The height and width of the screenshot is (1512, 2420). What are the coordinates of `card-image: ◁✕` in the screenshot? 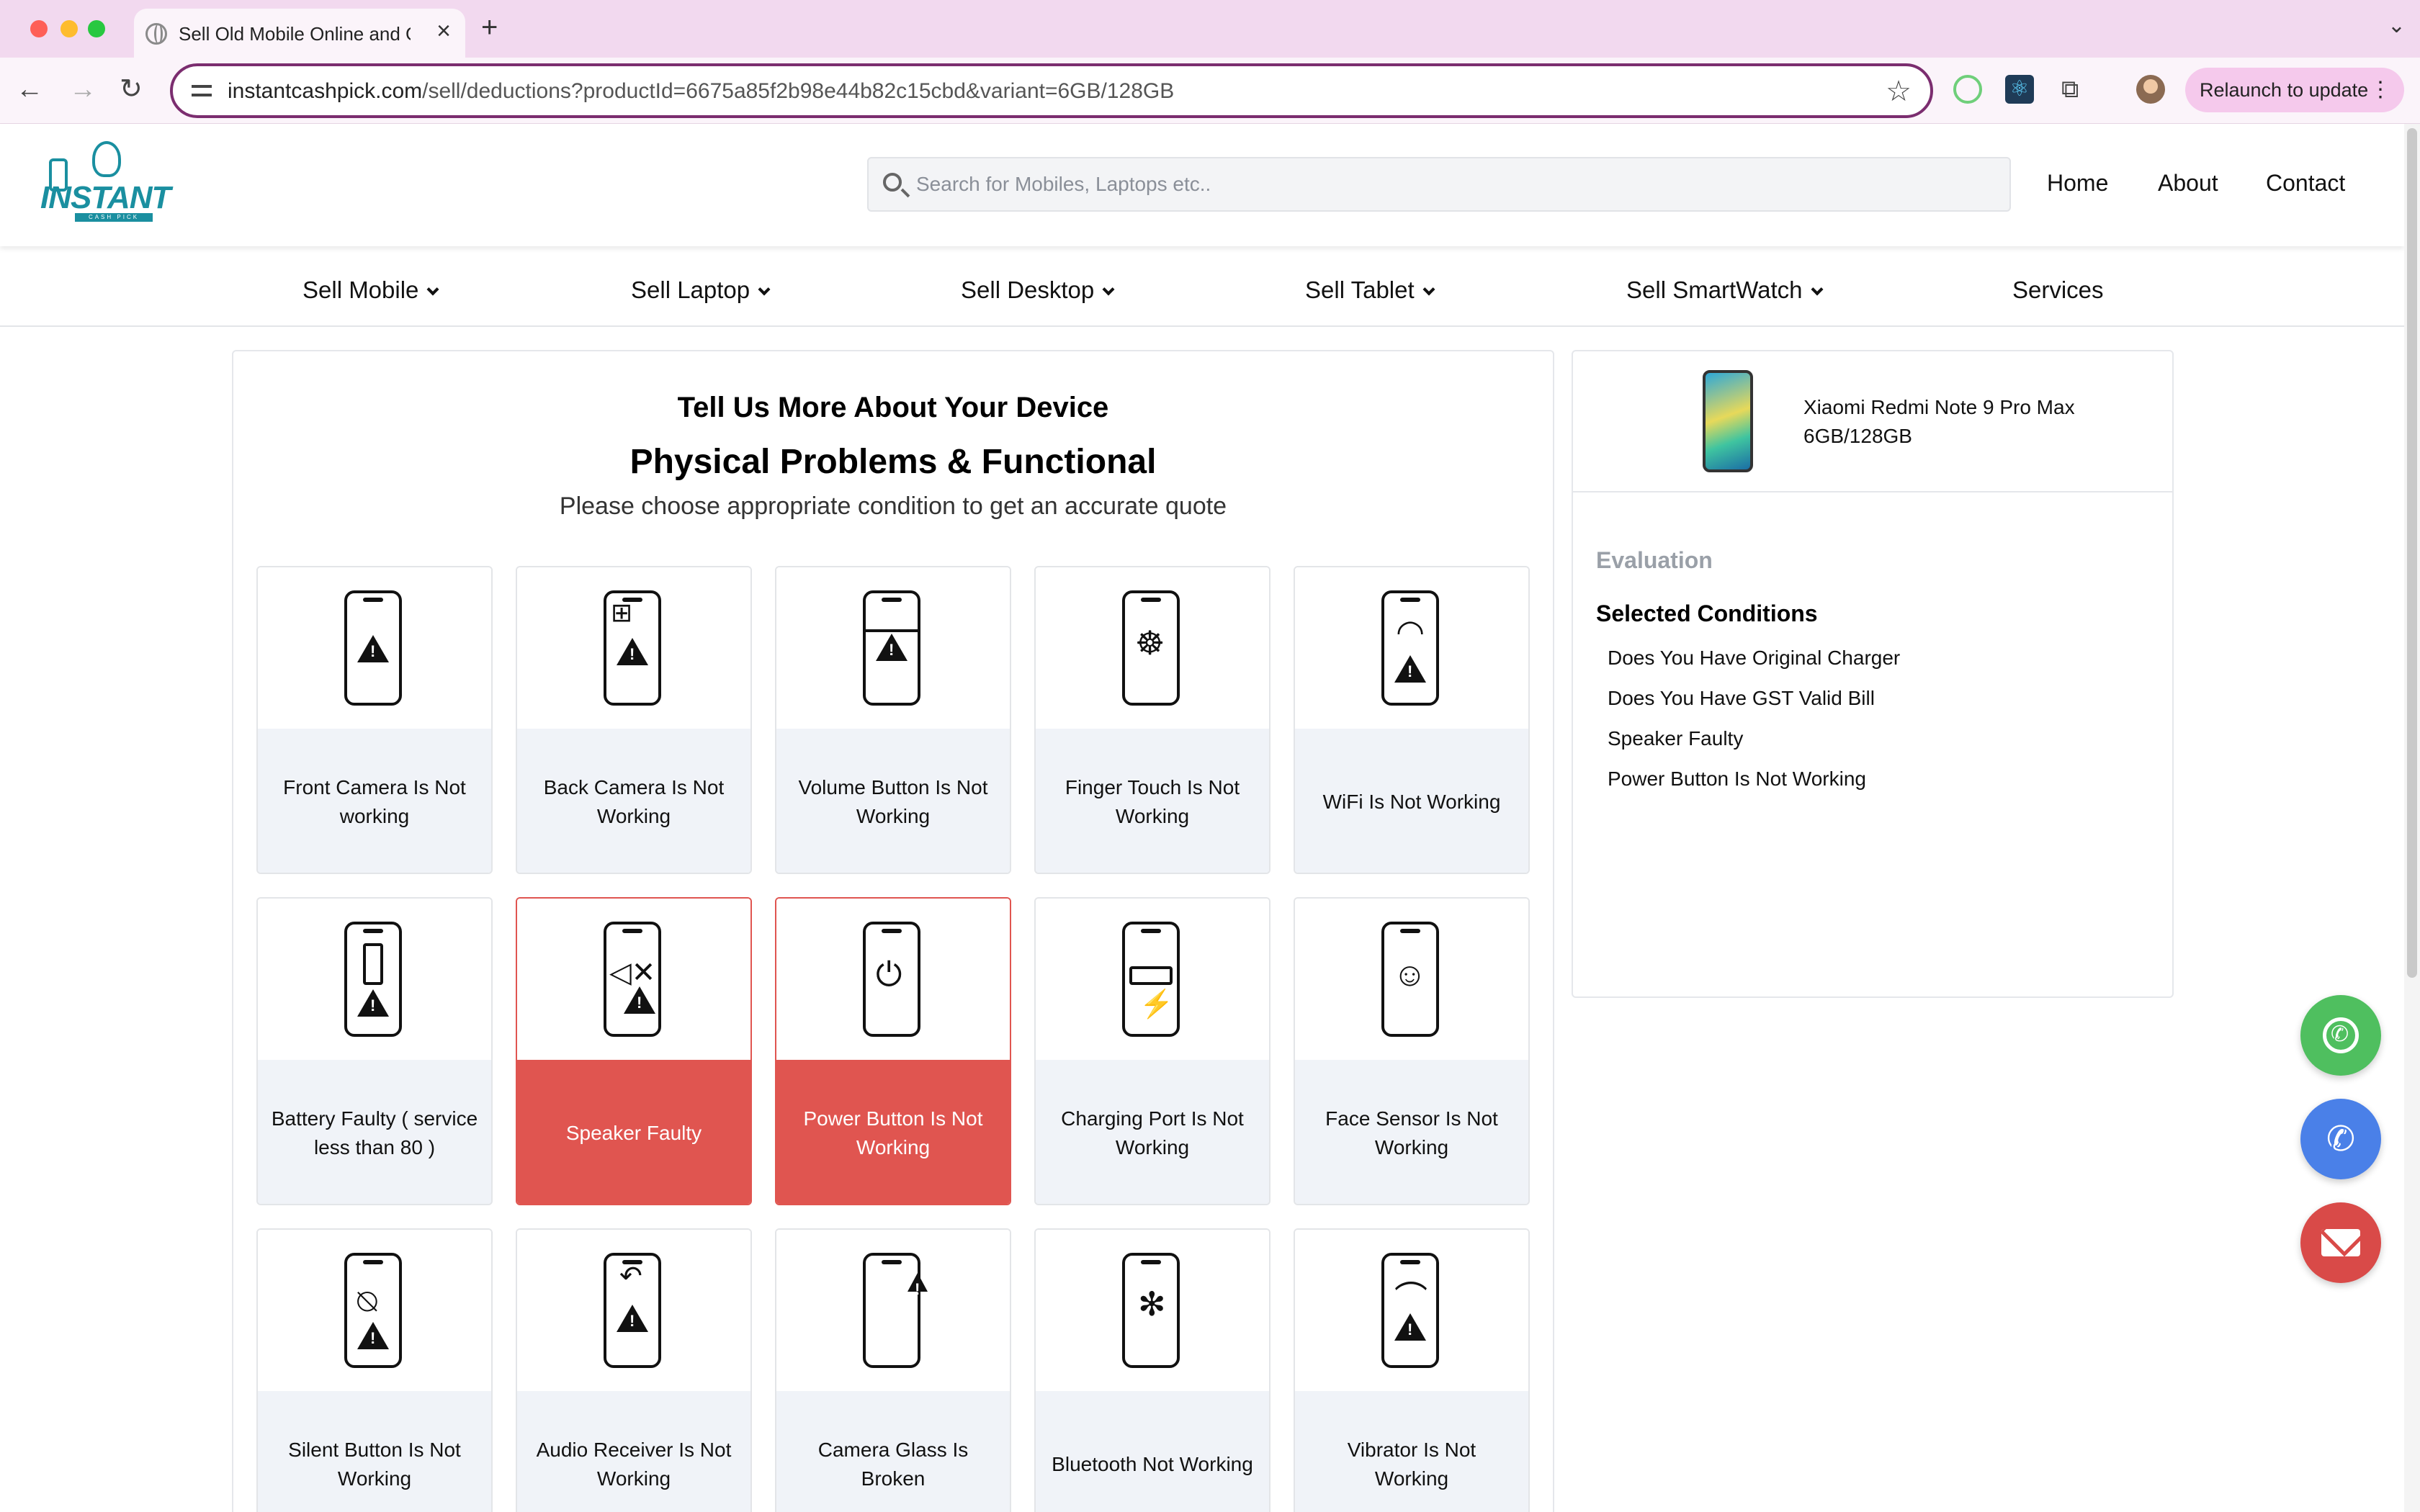 It's located at (633, 979).